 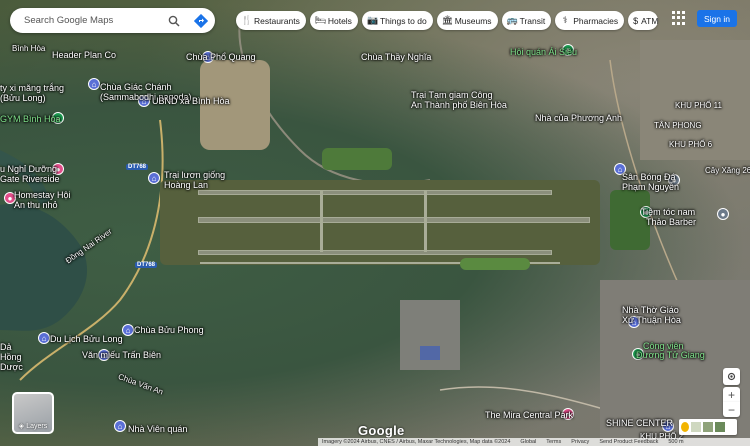 What do you see at coordinates (42, 195) in the screenshot?
I see `place-label: Homestay Hội` at bounding box center [42, 195].